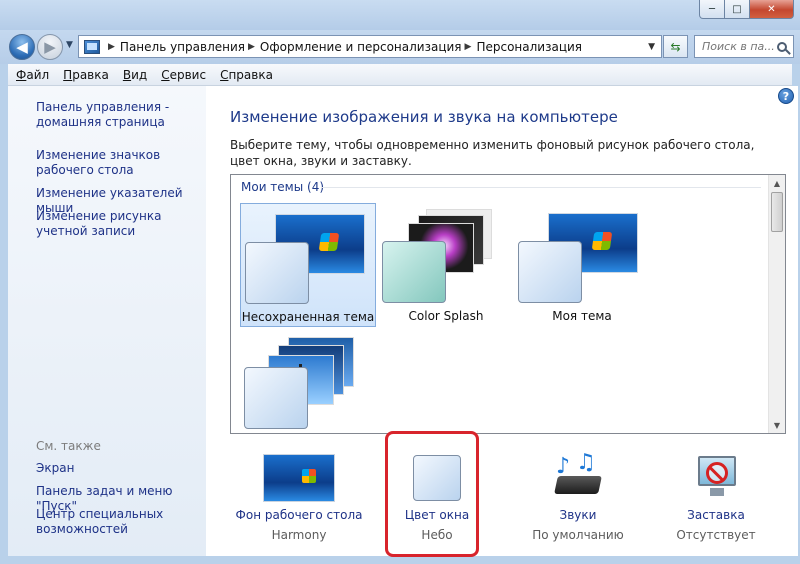  What do you see at coordinates (121, 522) in the screenshot?
I see `sidebar-link-ease-of-access: Центр специальных возможностей` at bounding box center [121, 522].